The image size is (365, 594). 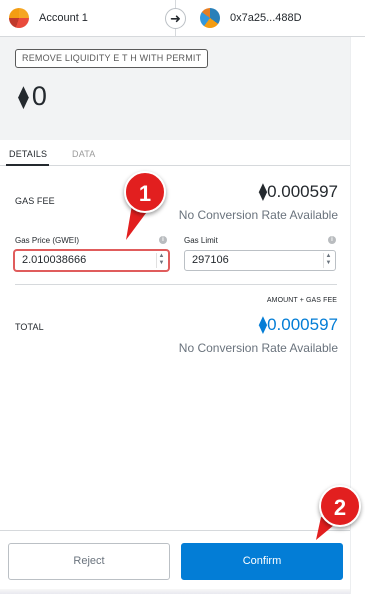 I want to click on annotation-marker-2: 2, so click(x=340, y=506).